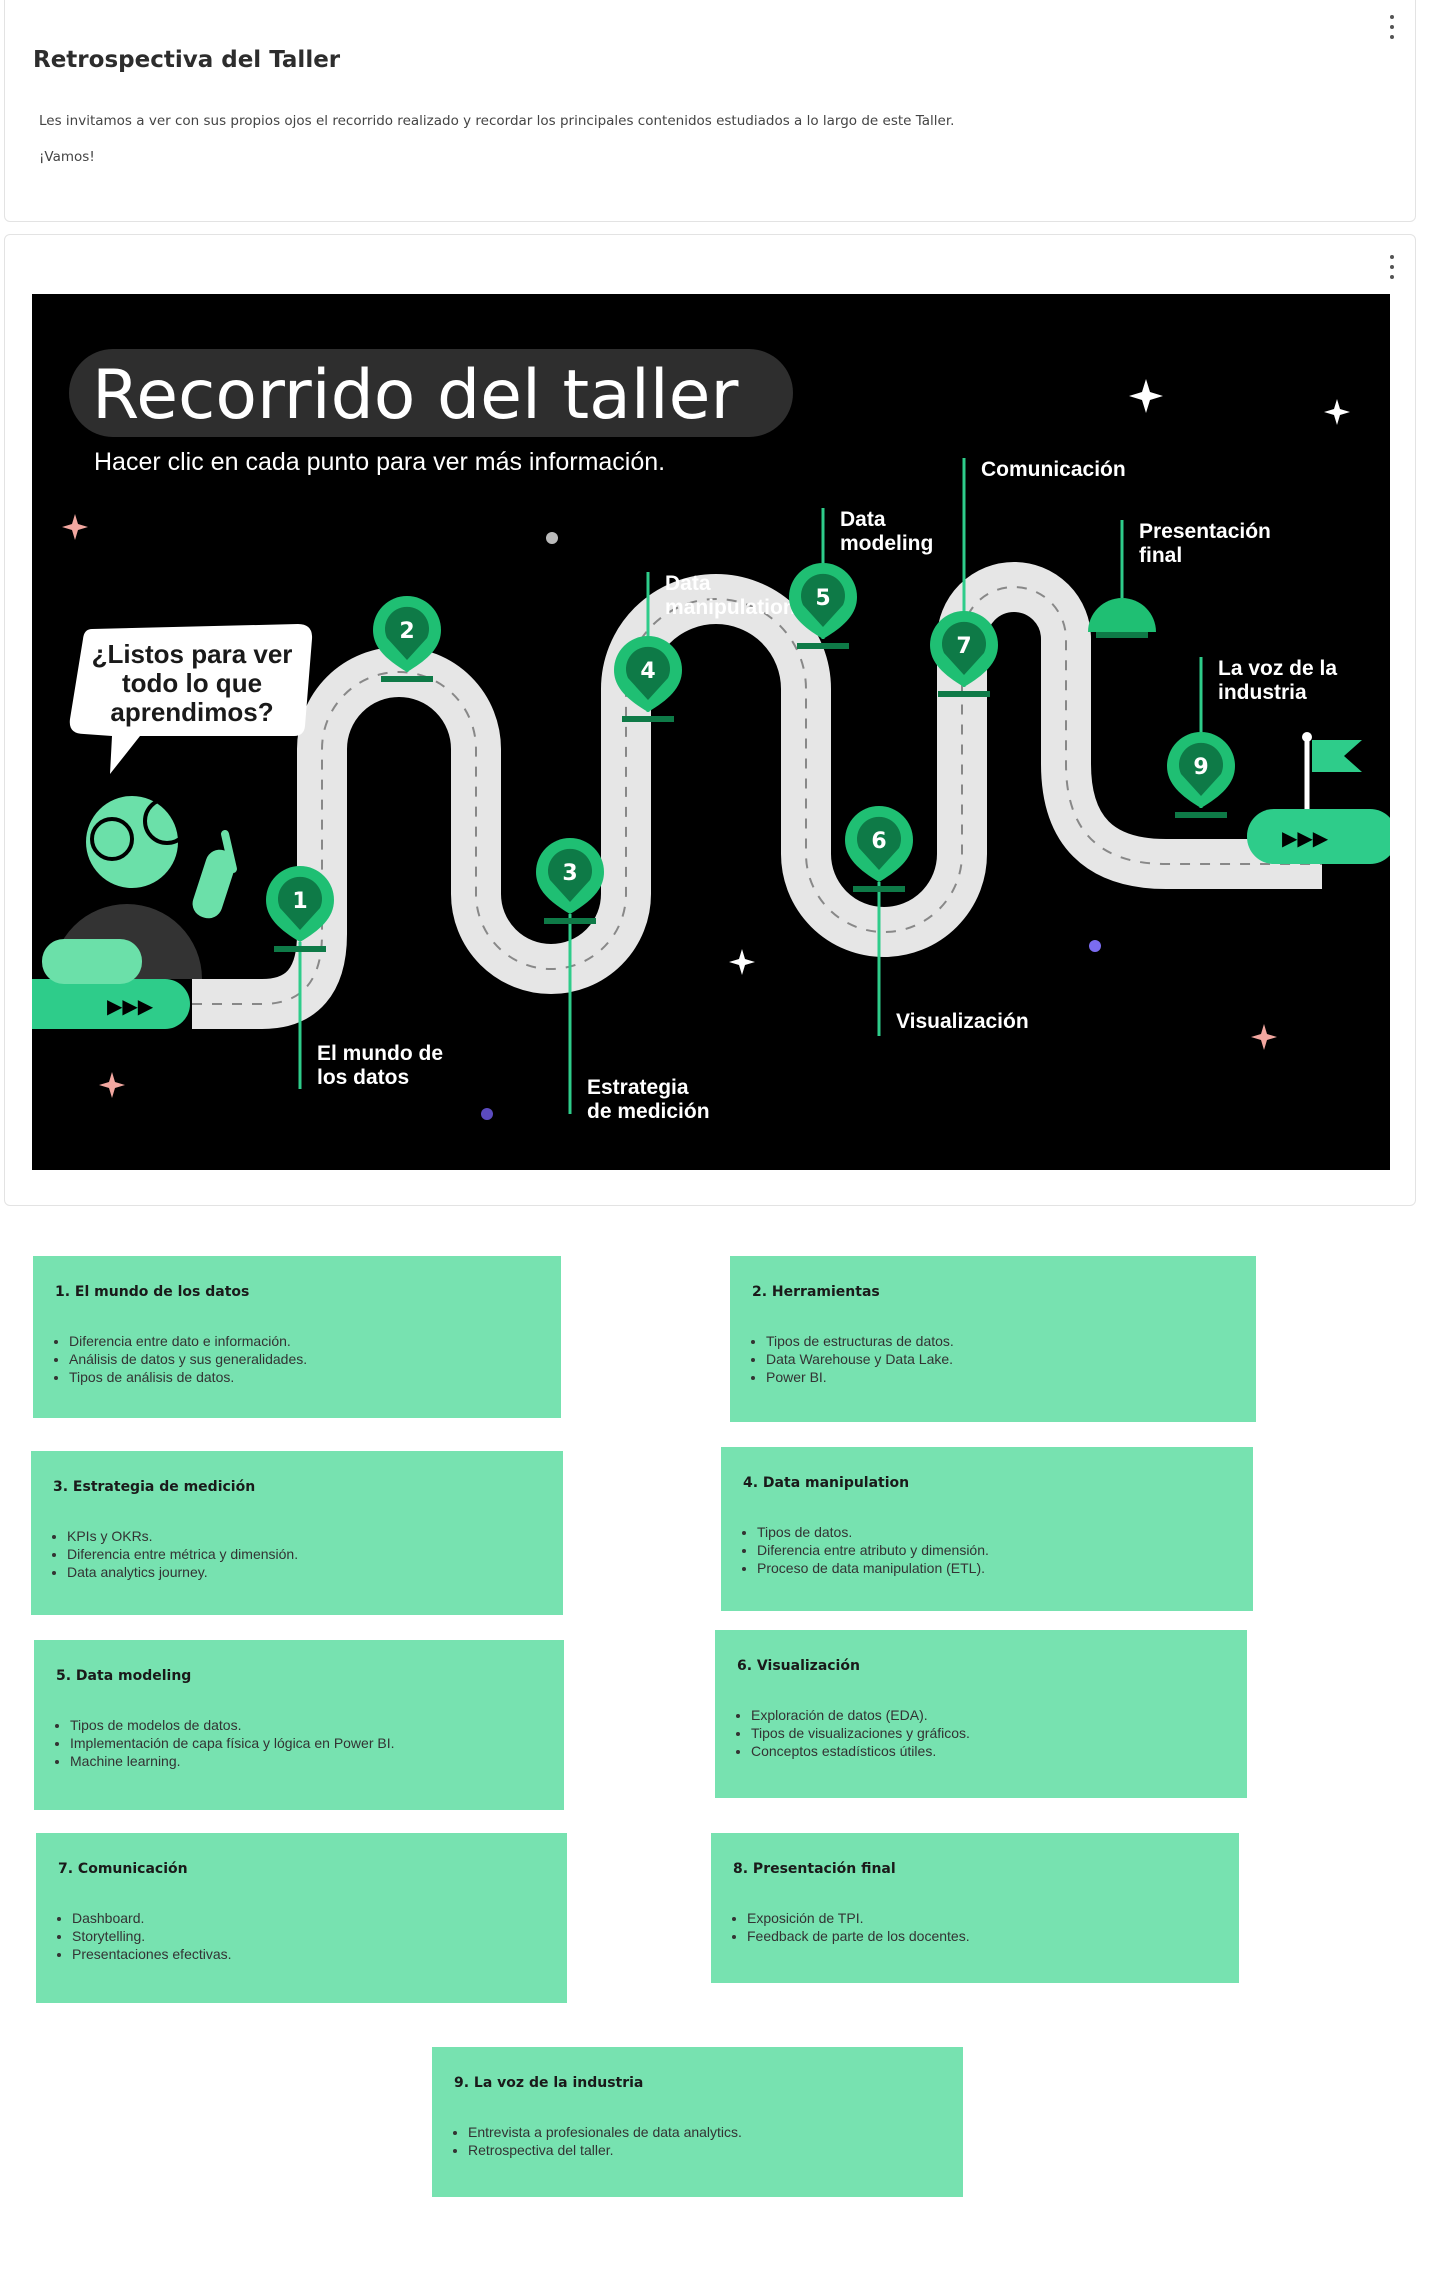  What do you see at coordinates (308, 1954) in the screenshot?
I see `module-topic: Presentaciones efectivas.` at bounding box center [308, 1954].